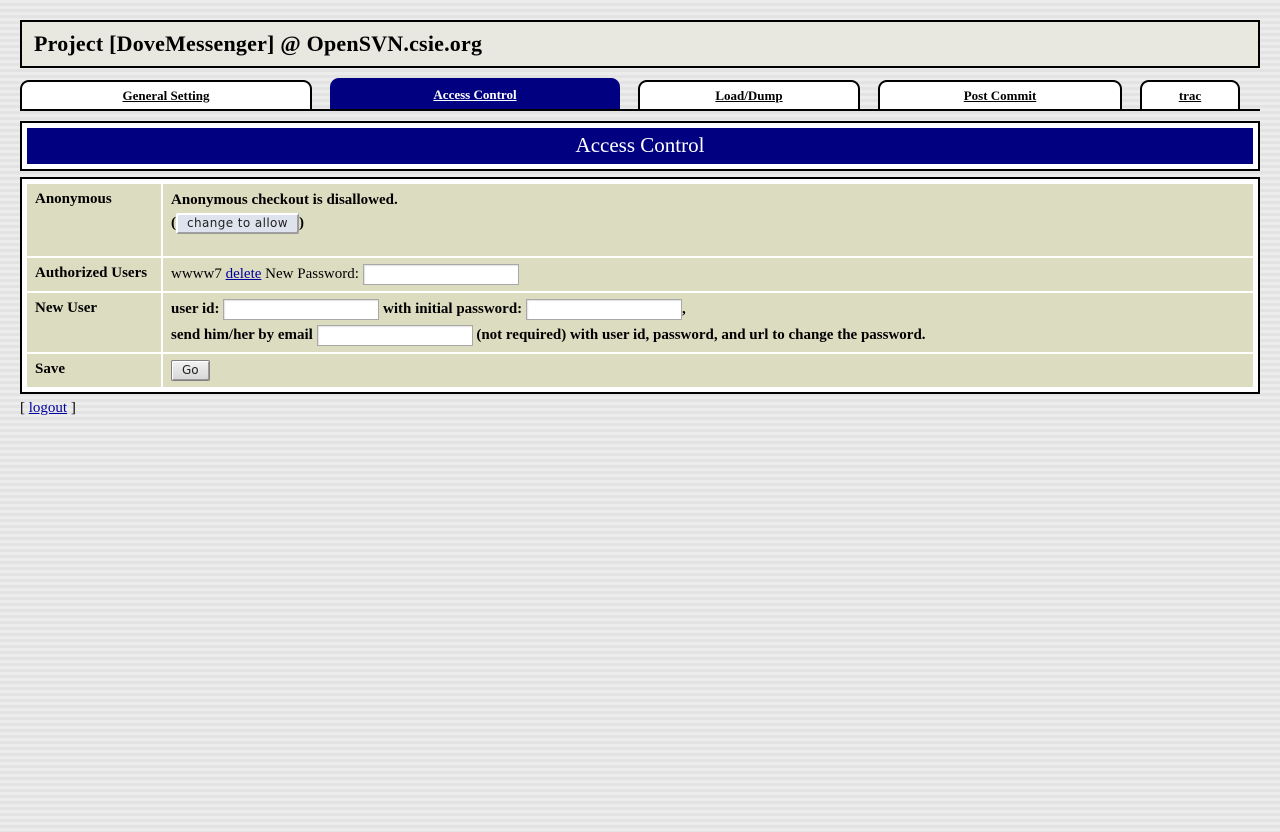 The width and height of the screenshot is (1280, 832). Describe the element at coordinates (94, 323) in the screenshot. I see `row-label-new-user: New User` at that location.